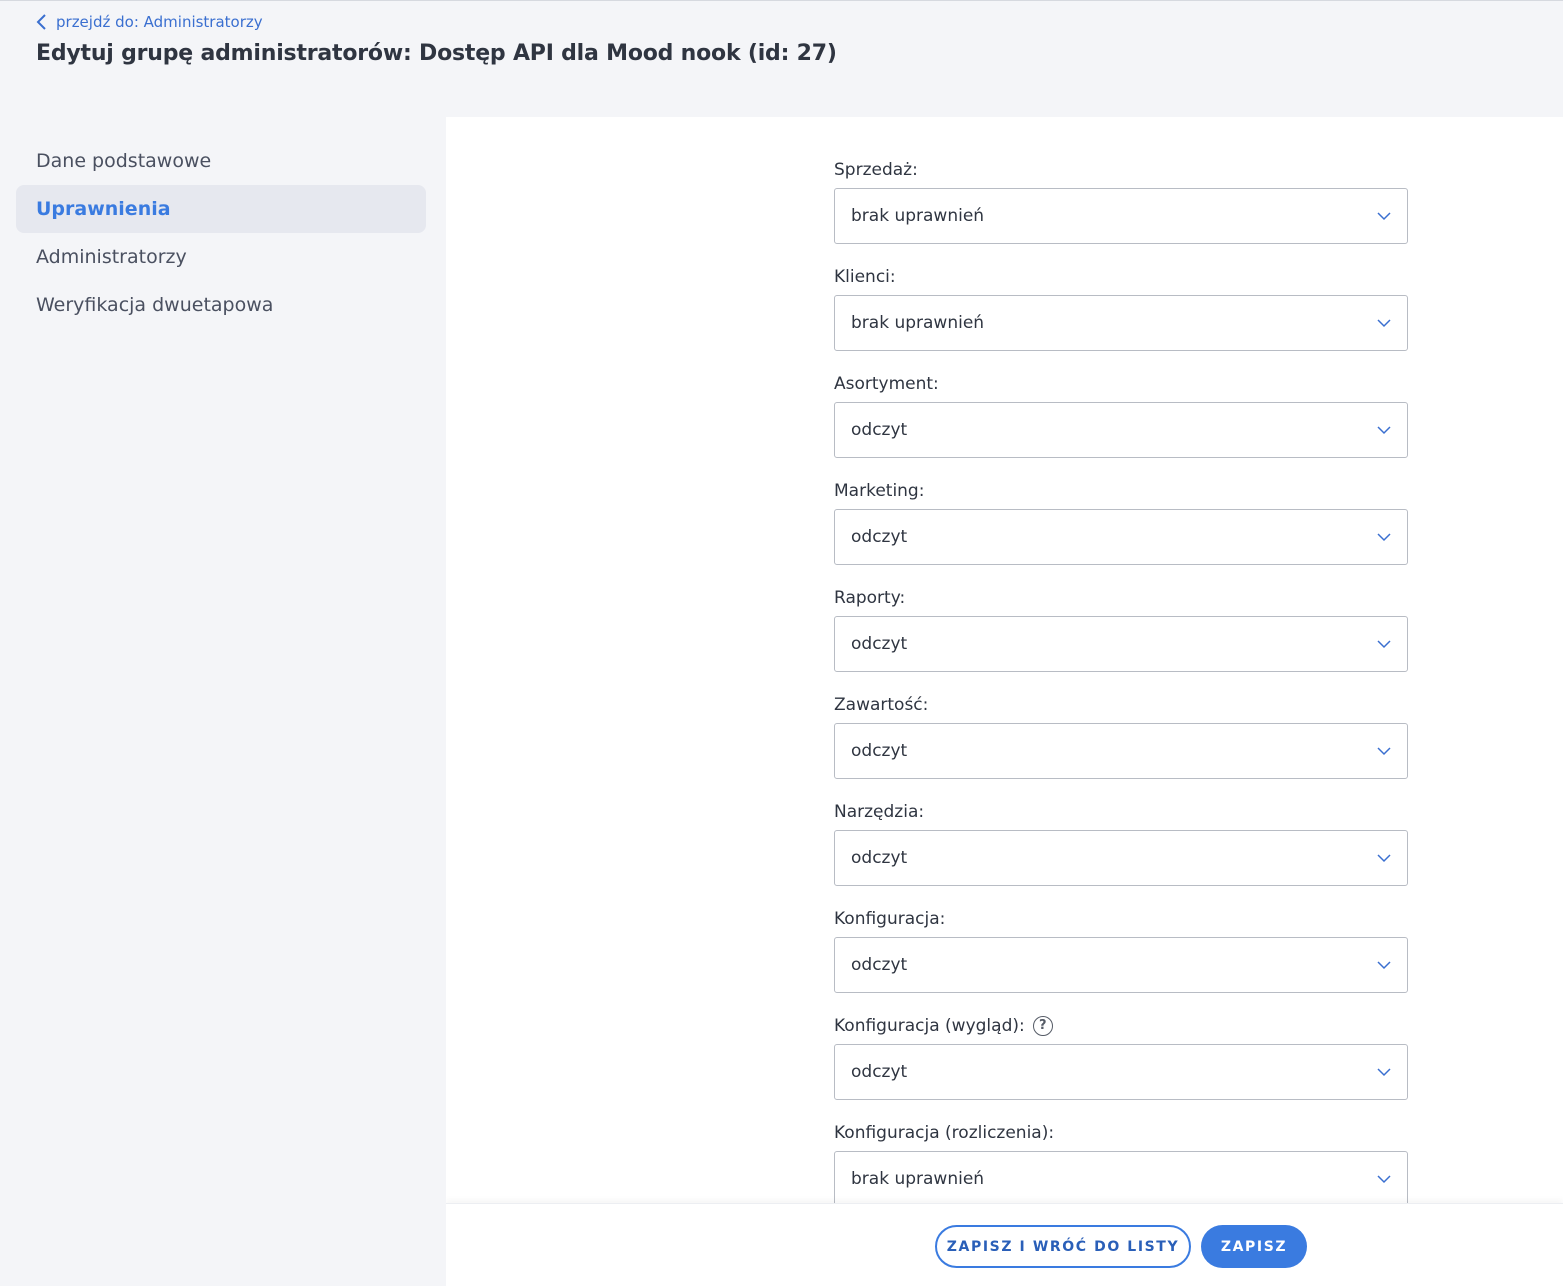 The width and height of the screenshot is (1563, 1286). I want to click on field-label: Narzędzia:, so click(1121, 815).